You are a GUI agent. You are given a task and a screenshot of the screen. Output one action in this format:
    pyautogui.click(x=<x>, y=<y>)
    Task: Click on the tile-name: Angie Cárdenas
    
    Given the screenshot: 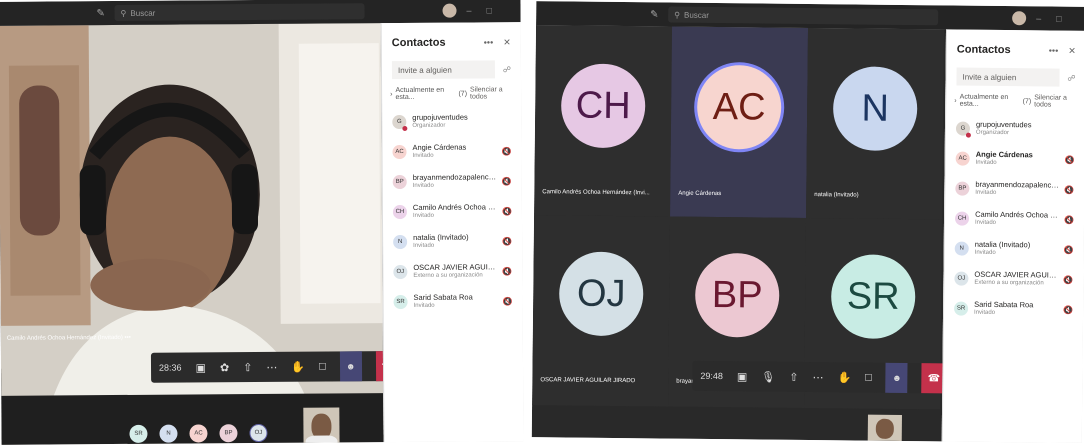 What is the action you would take?
    pyautogui.click(x=700, y=194)
    